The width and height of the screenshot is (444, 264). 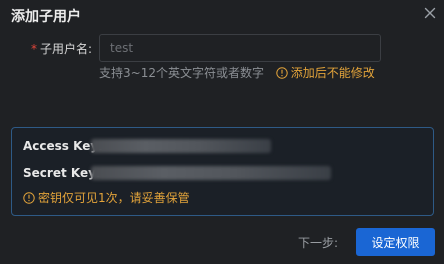 What do you see at coordinates (114, 198) in the screenshot?
I see `key-note-text: 密钥仅可见1次，请妥善保管` at bounding box center [114, 198].